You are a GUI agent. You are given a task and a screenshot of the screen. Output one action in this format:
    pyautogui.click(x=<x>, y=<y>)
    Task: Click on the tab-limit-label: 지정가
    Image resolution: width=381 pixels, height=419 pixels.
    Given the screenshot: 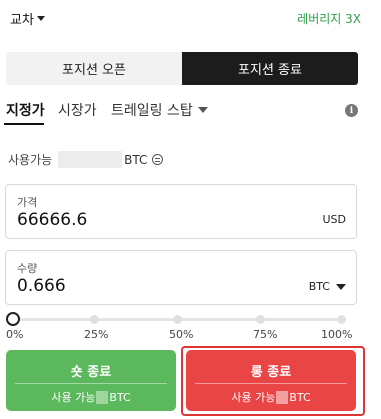 What is the action you would take?
    pyautogui.click(x=25, y=111)
    